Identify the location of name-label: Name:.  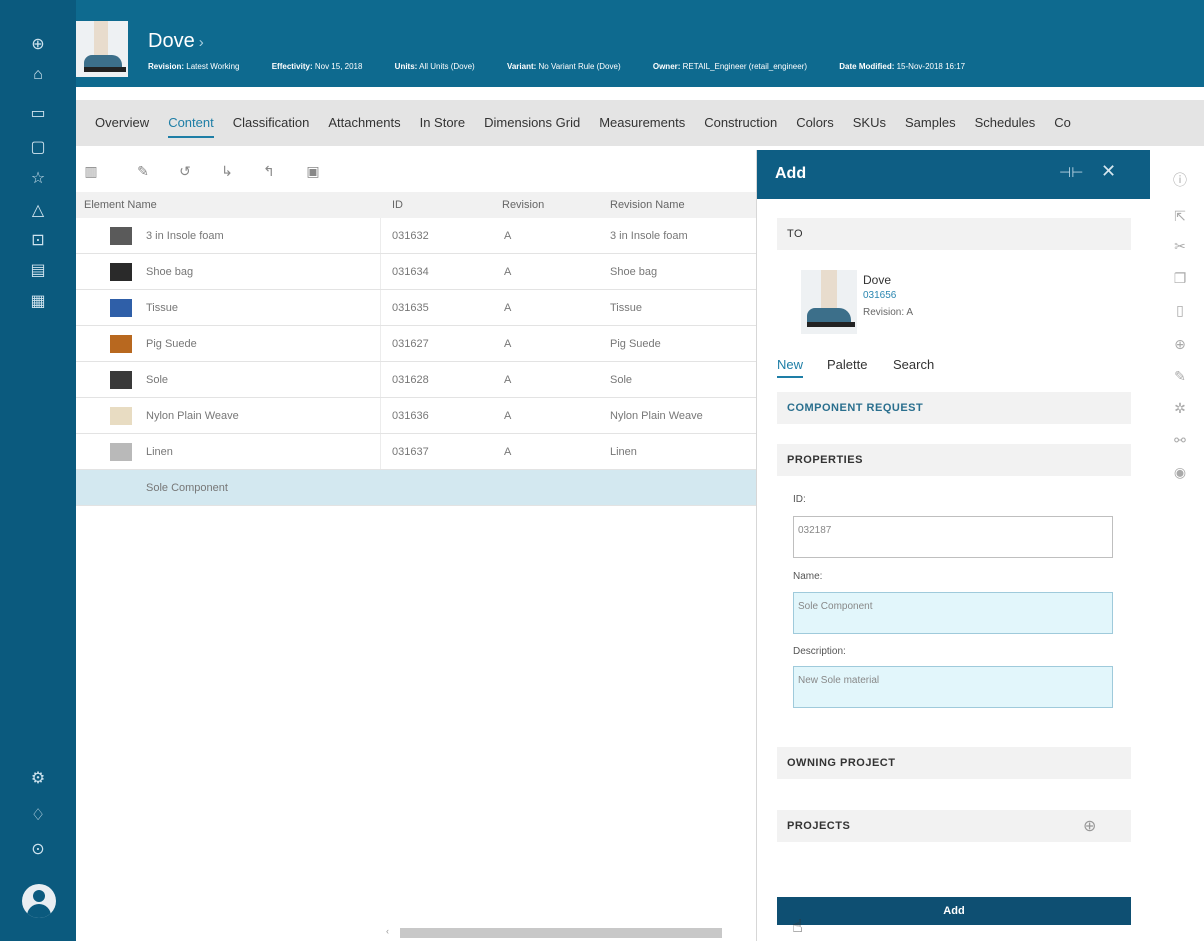
(808, 576).